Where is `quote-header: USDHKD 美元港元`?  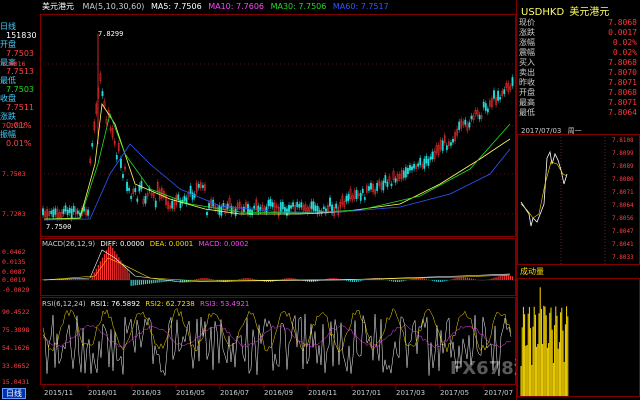
quote-header: USDHKD 美元港元 is located at coordinates (565, 10).